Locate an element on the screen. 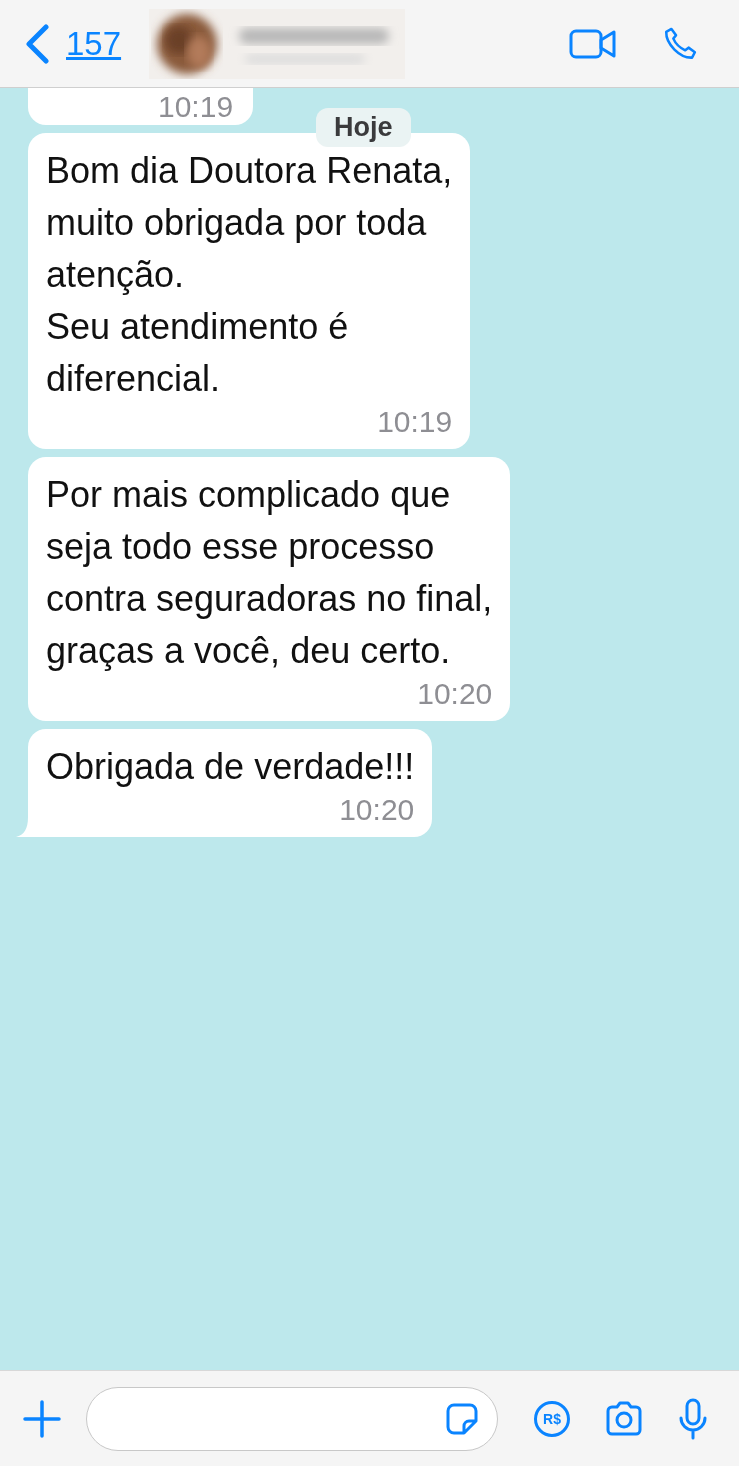 This screenshot has height=1466, width=739. message-text: Bom dia Doutora Renata, muito obrigada por toda atenção. Seu atendimento é diferencial. is located at coordinates (249, 275).